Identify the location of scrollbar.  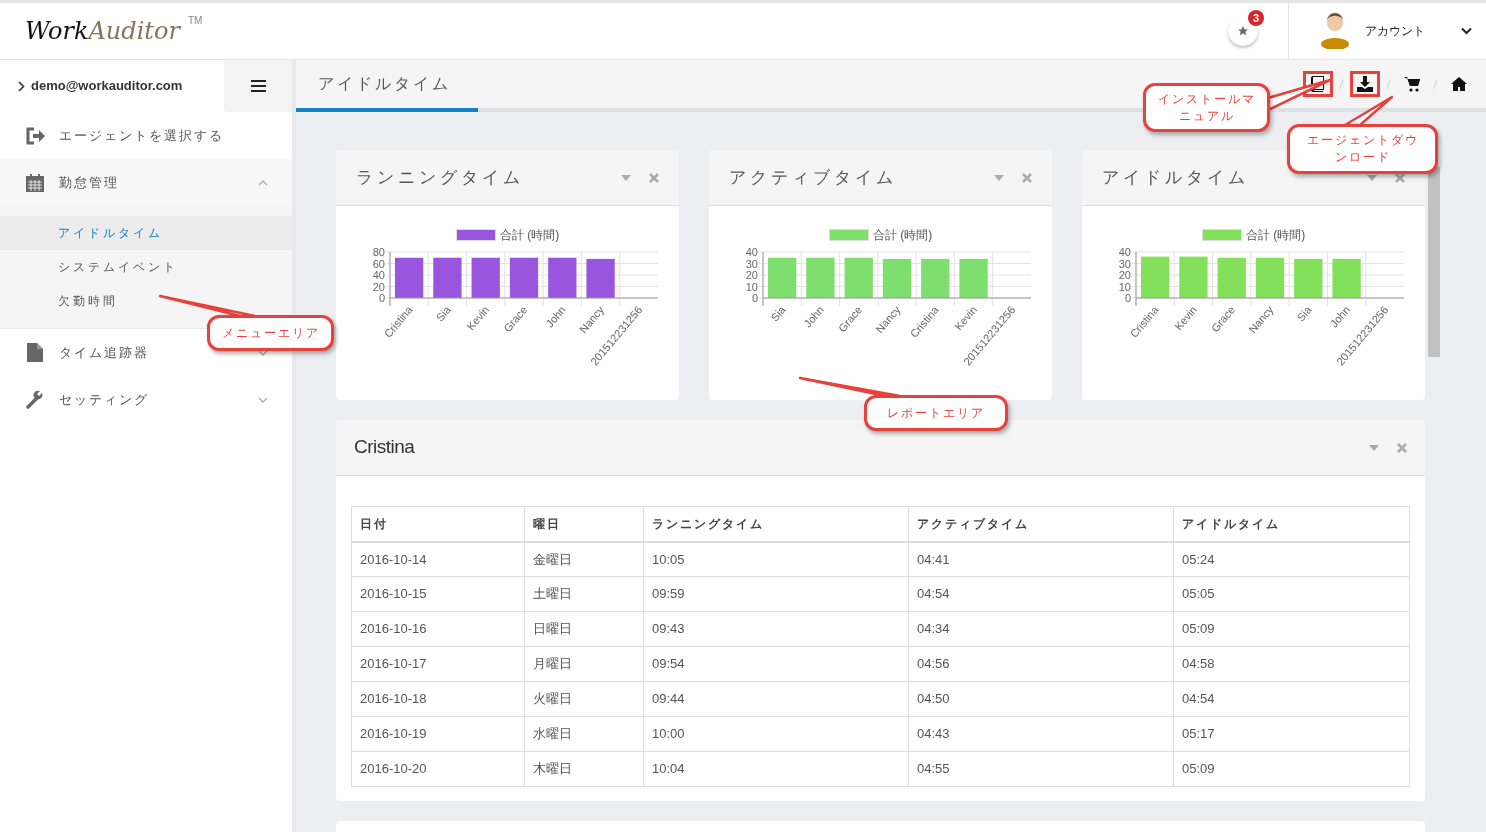
(1434, 262).